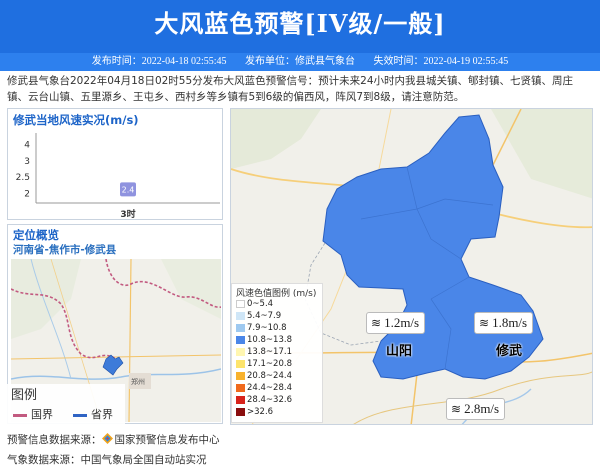 The width and height of the screenshot is (600, 471). I want to click on legend-label: 5.4~7.9, so click(264, 316).